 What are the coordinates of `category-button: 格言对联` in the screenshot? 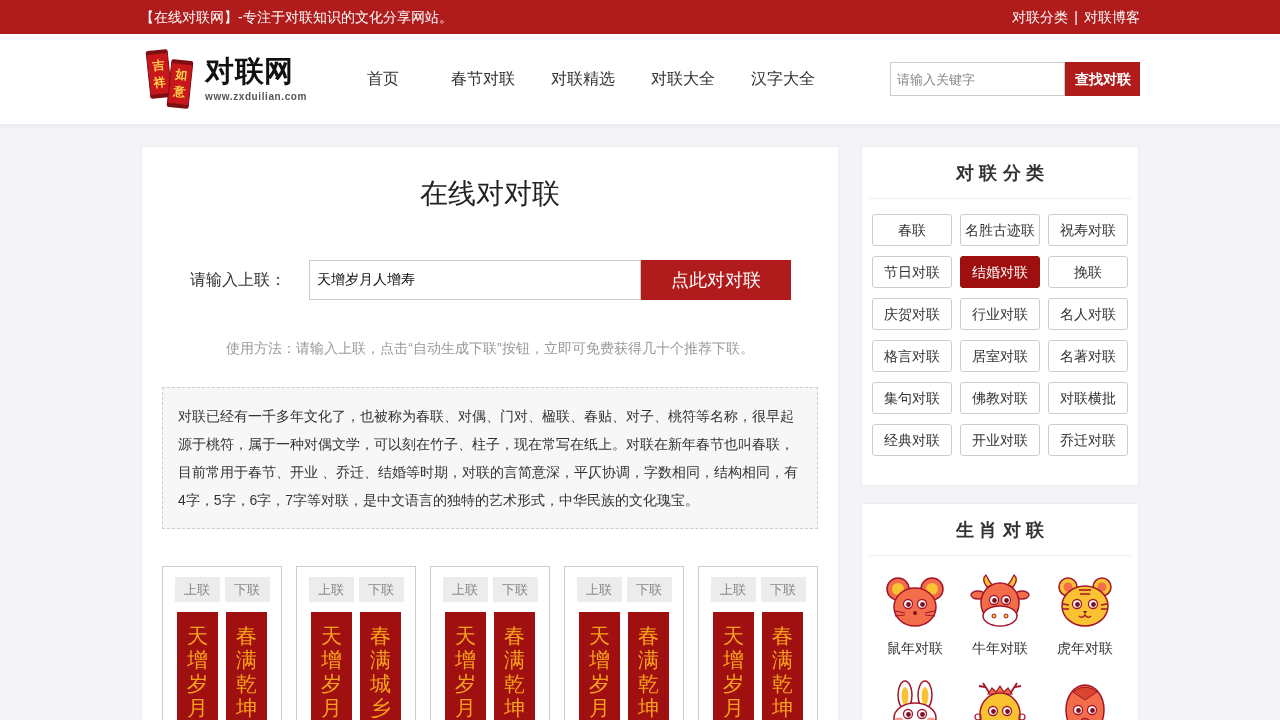 It's located at (912, 356).